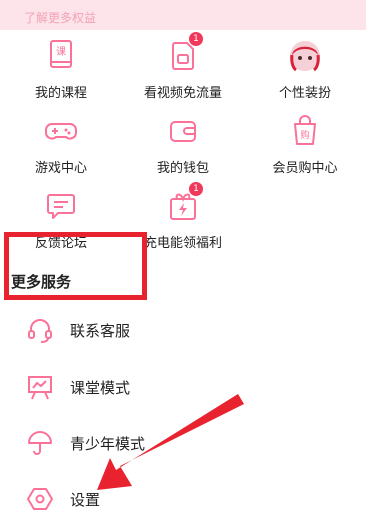  What do you see at coordinates (40, 499) in the screenshot?
I see `settings-hex-icon` at bounding box center [40, 499].